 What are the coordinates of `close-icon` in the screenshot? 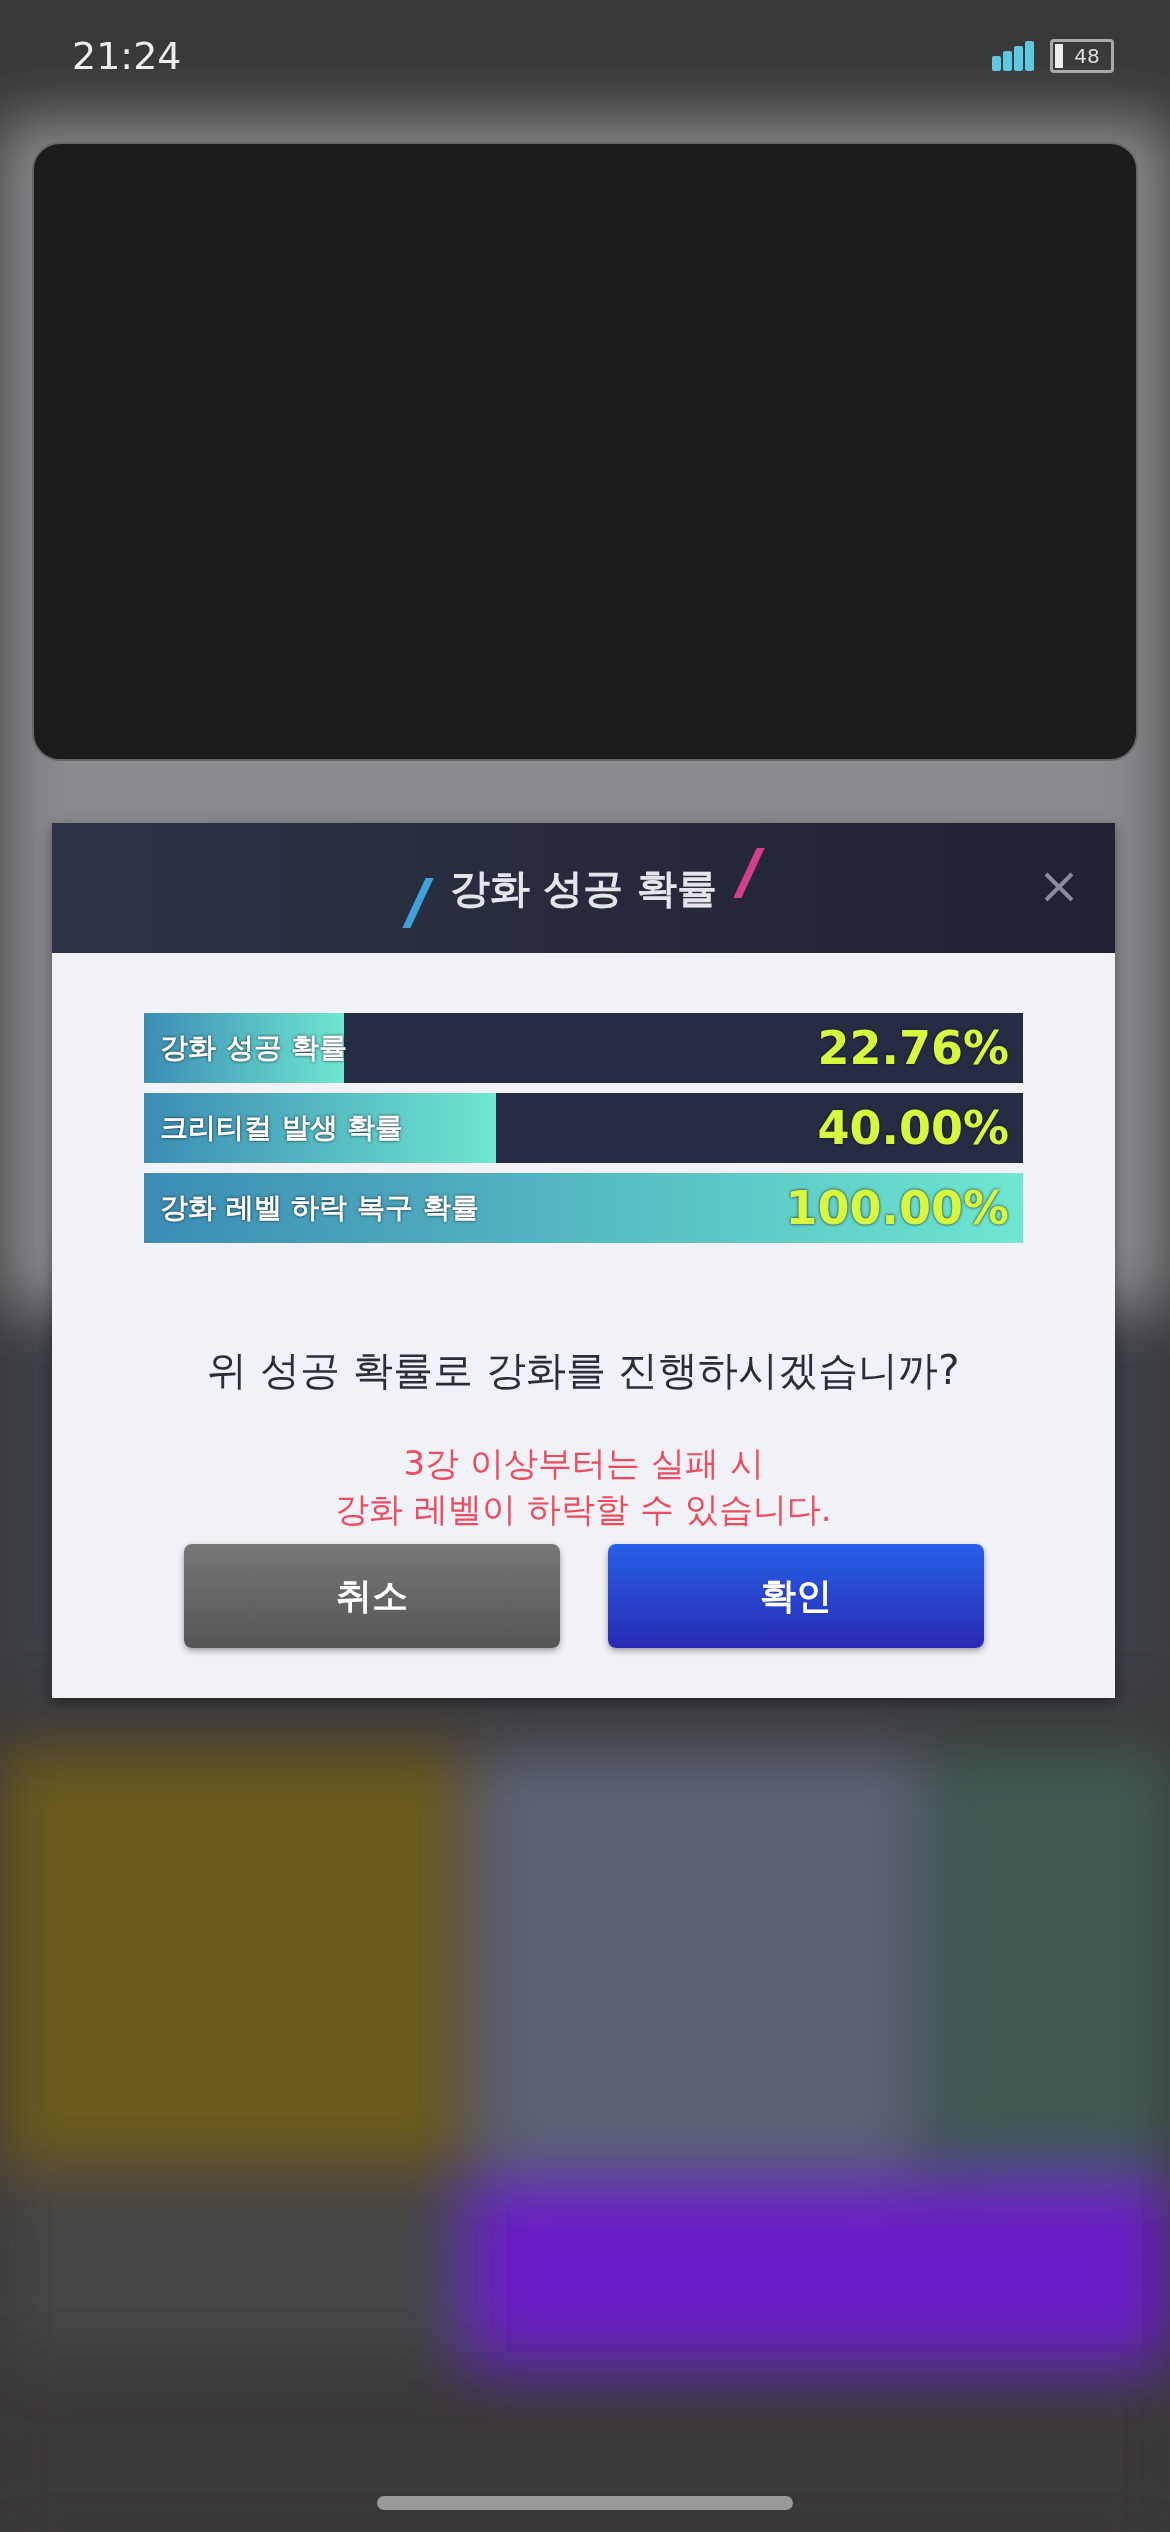 It's located at (1059, 887).